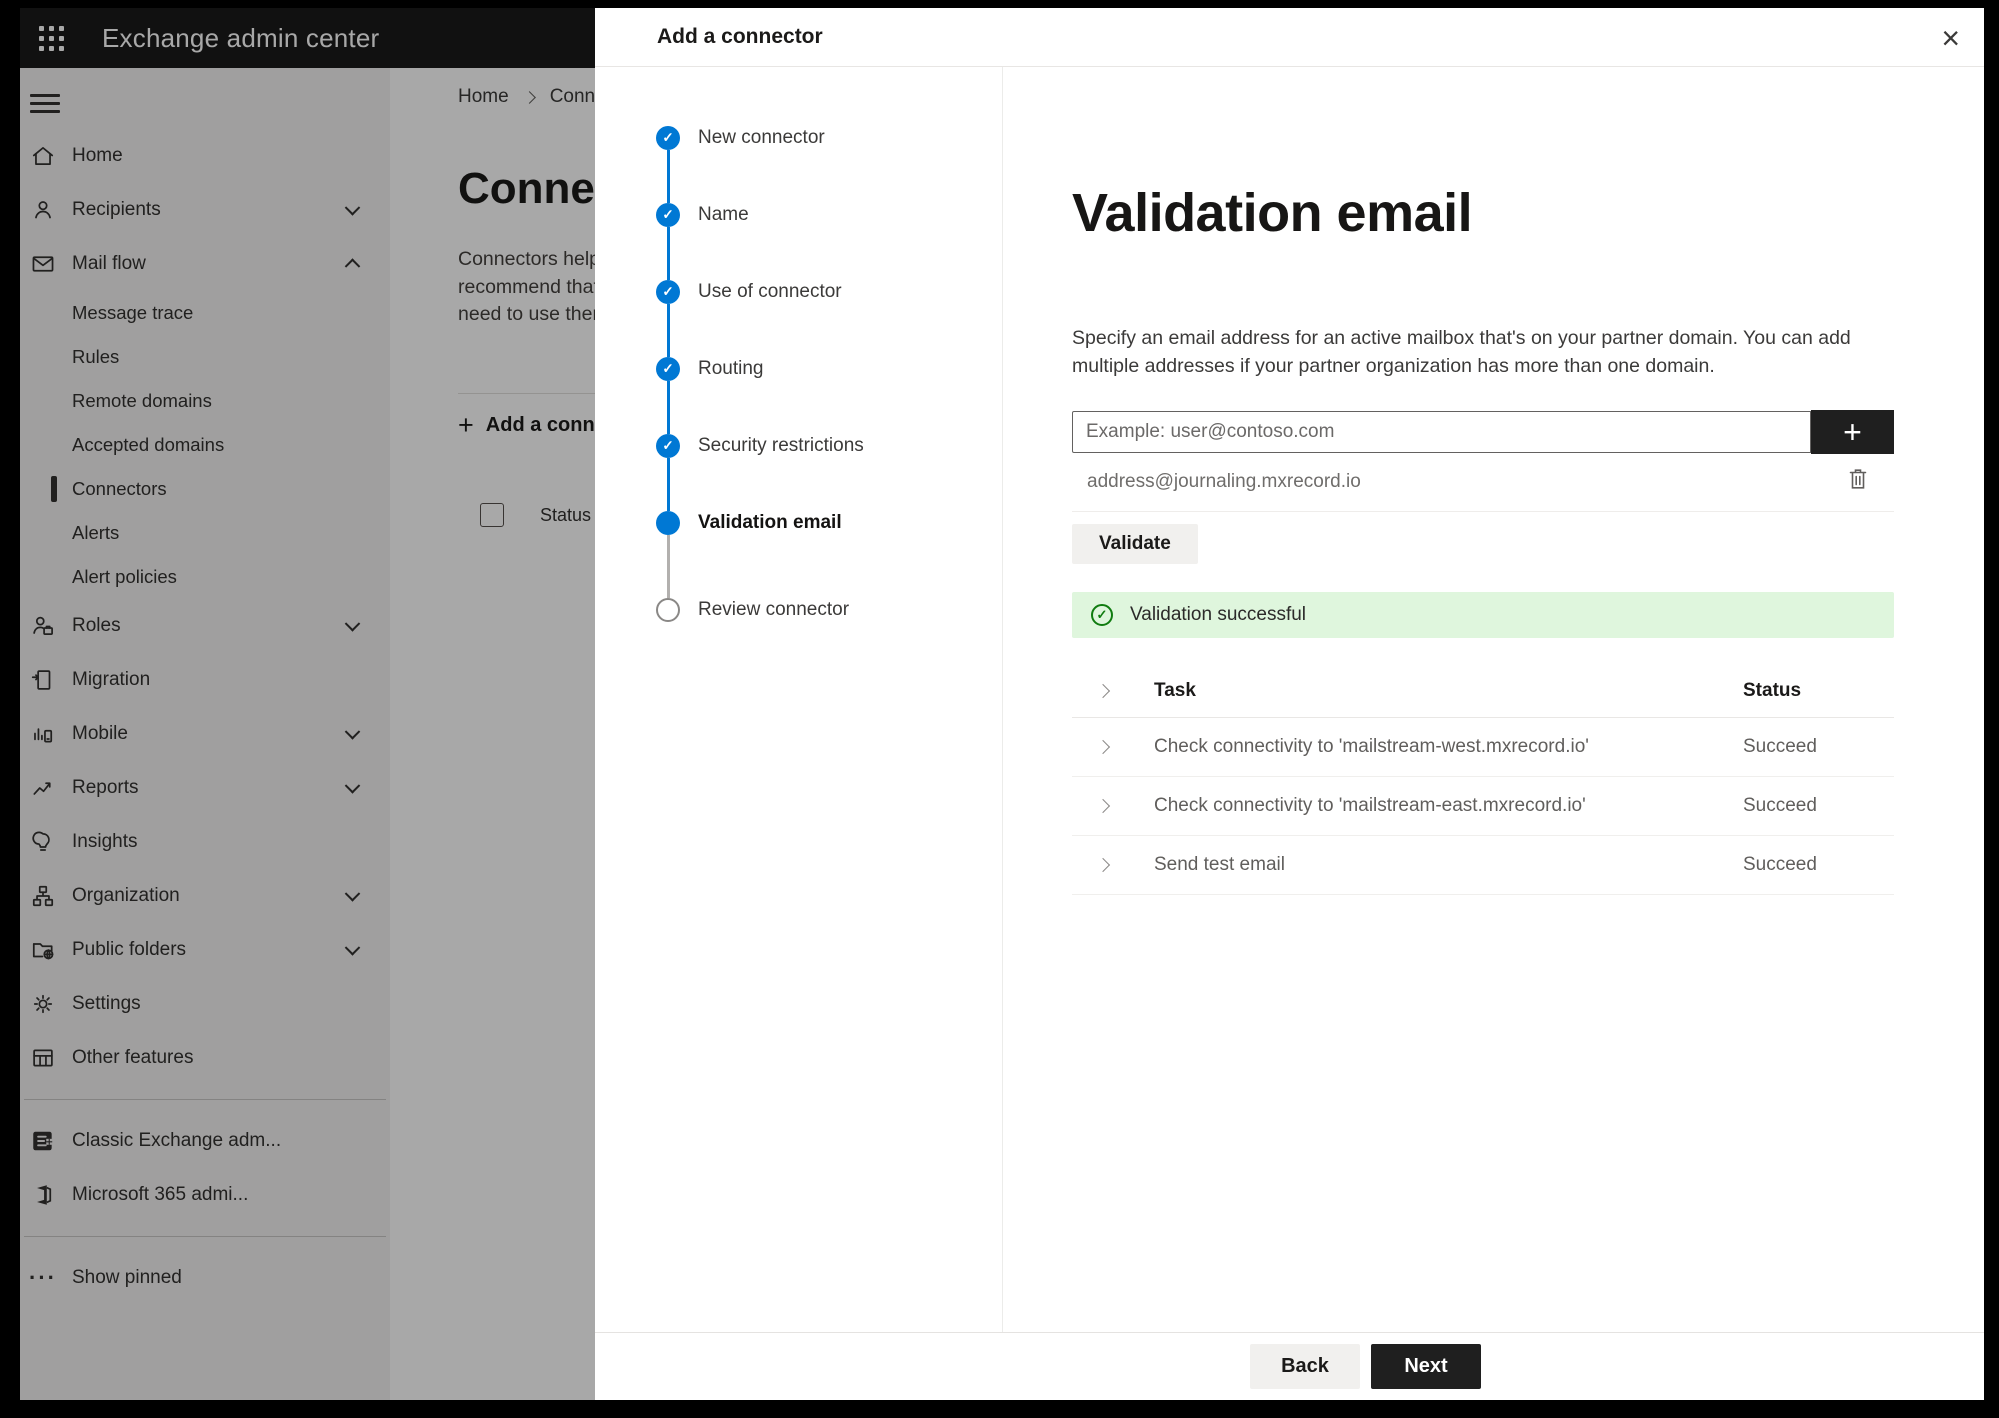  Describe the element at coordinates (829, 446) in the screenshot. I see `step-security-restrictions: ✓ Security restrictions` at that location.